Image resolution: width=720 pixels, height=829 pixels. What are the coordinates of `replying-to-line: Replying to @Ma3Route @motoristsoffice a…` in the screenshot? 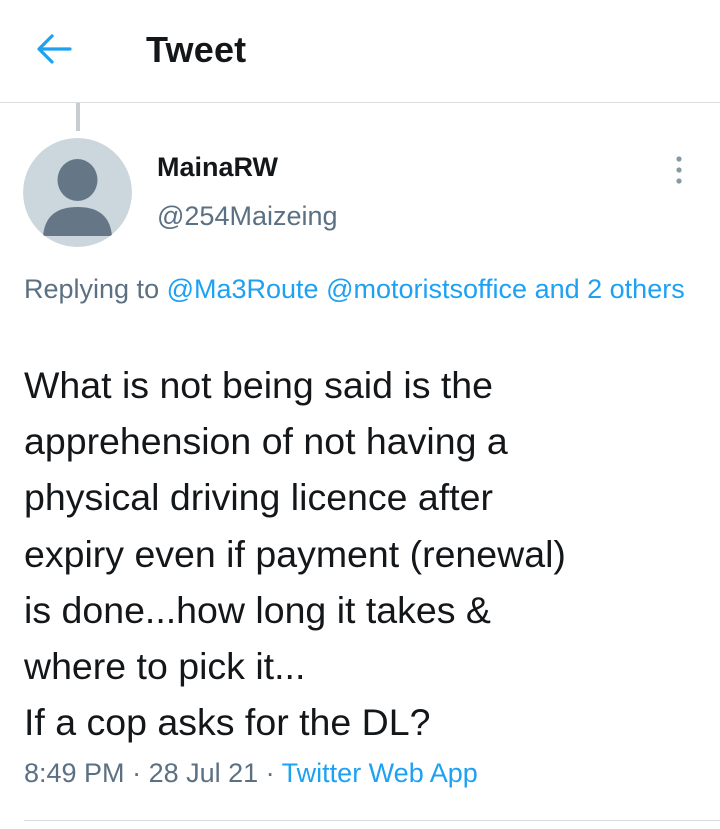 It's located at (359, 289).